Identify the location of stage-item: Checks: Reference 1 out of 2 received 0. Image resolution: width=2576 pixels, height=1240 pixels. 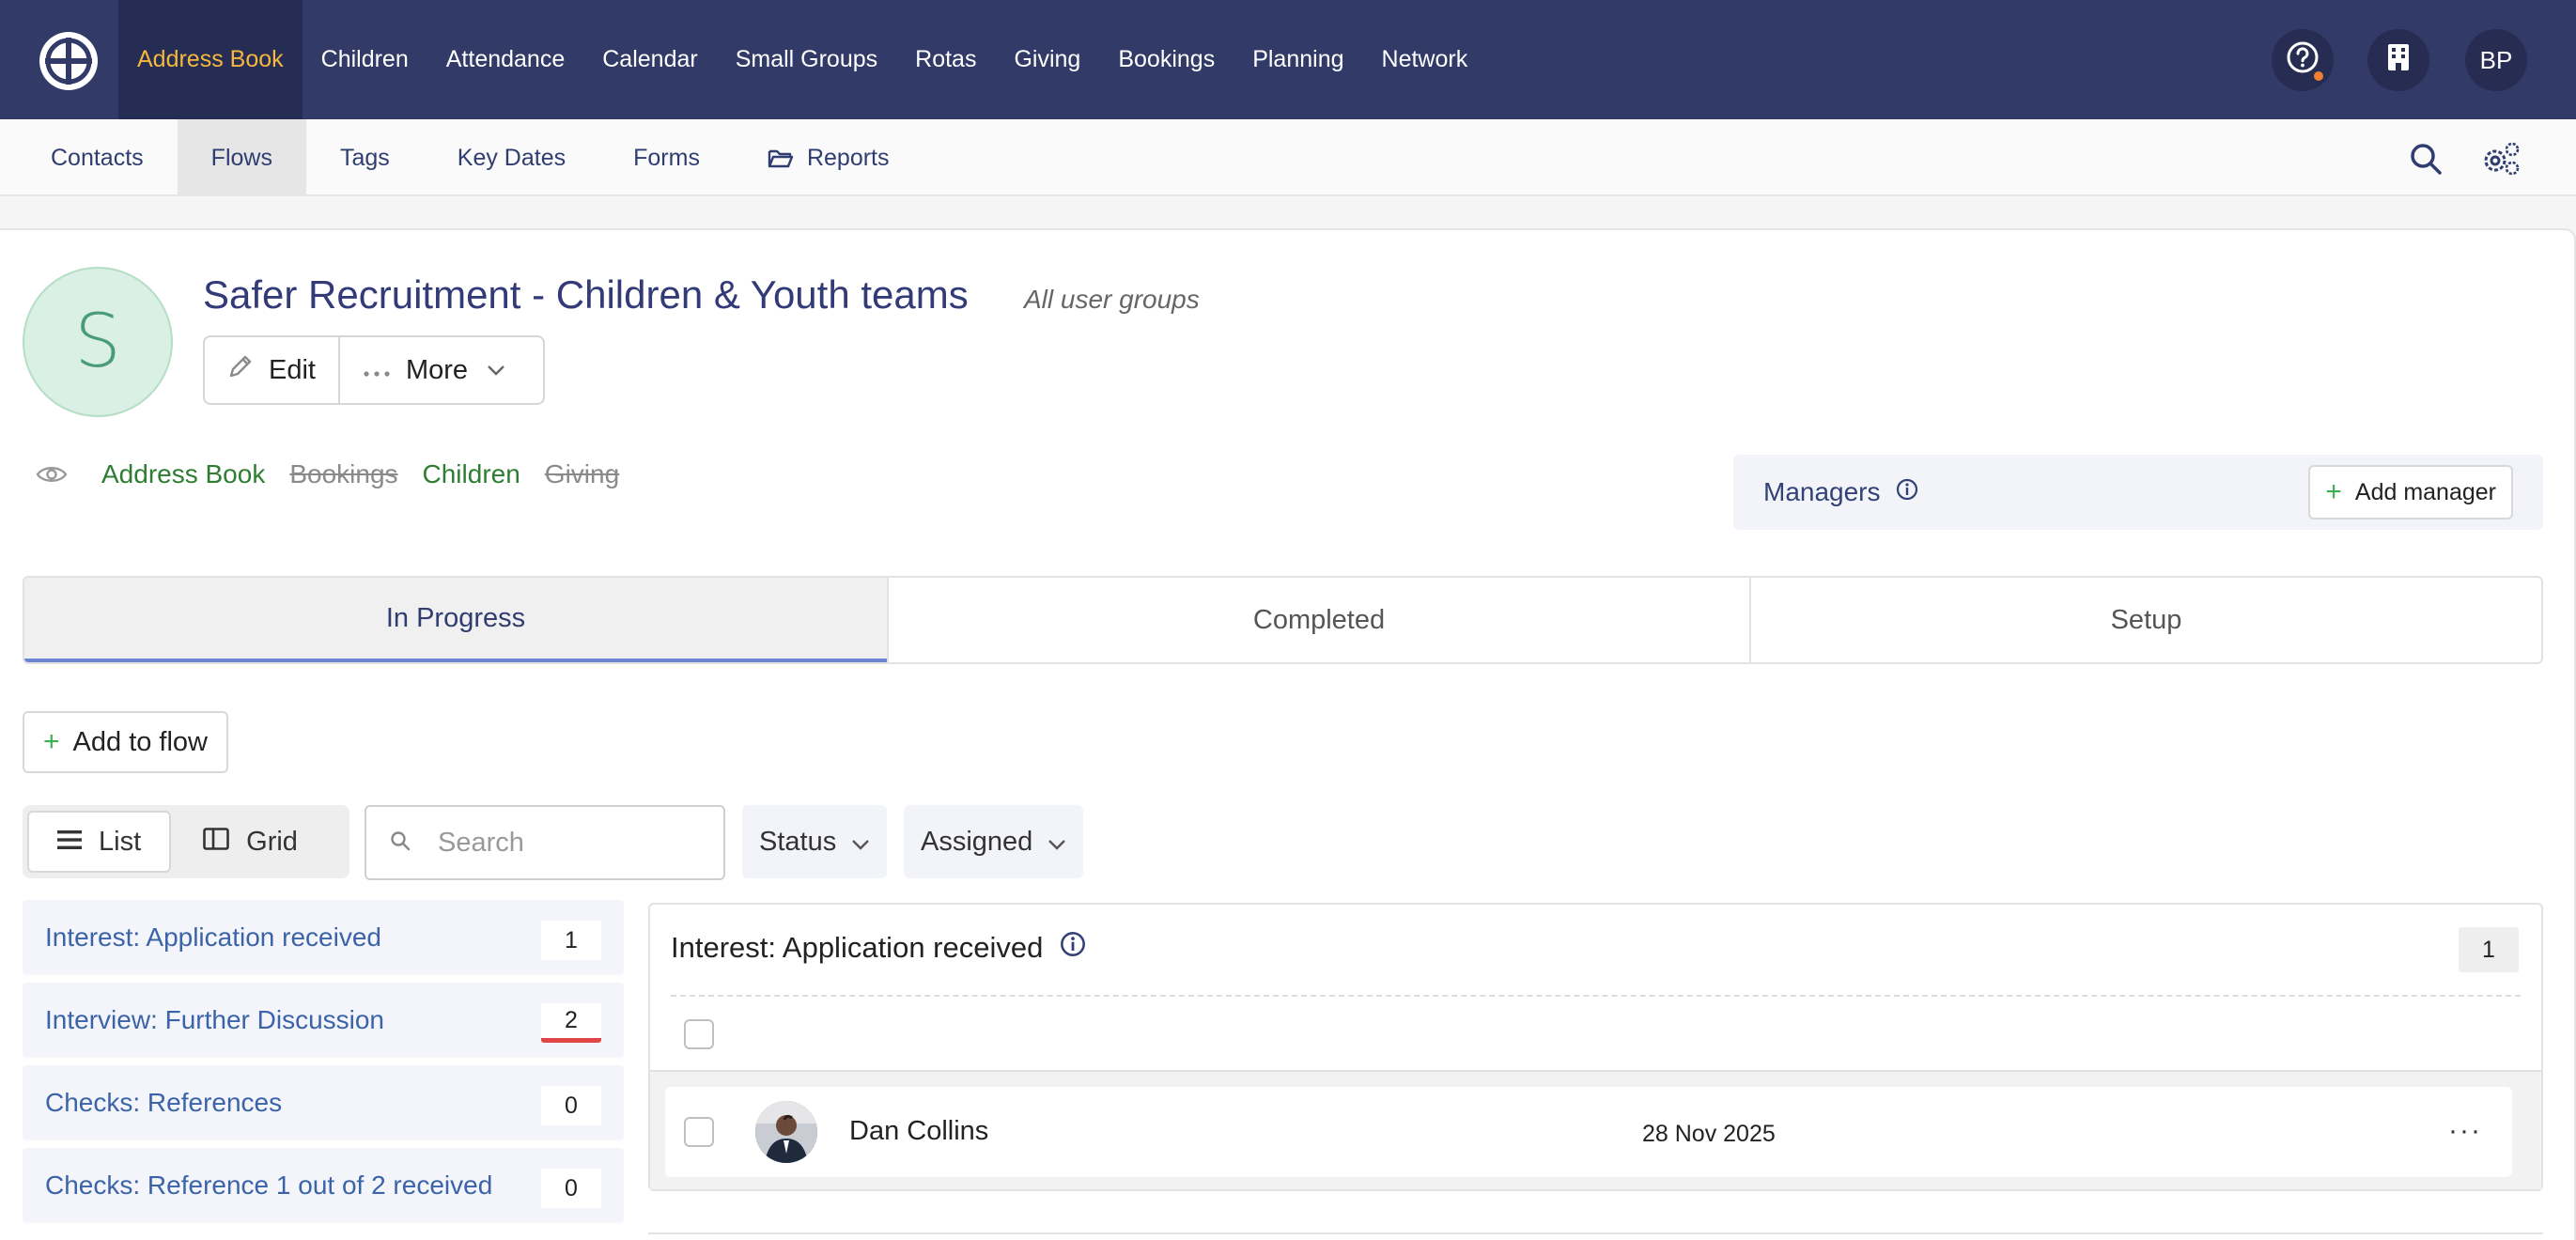
(323, 1185).